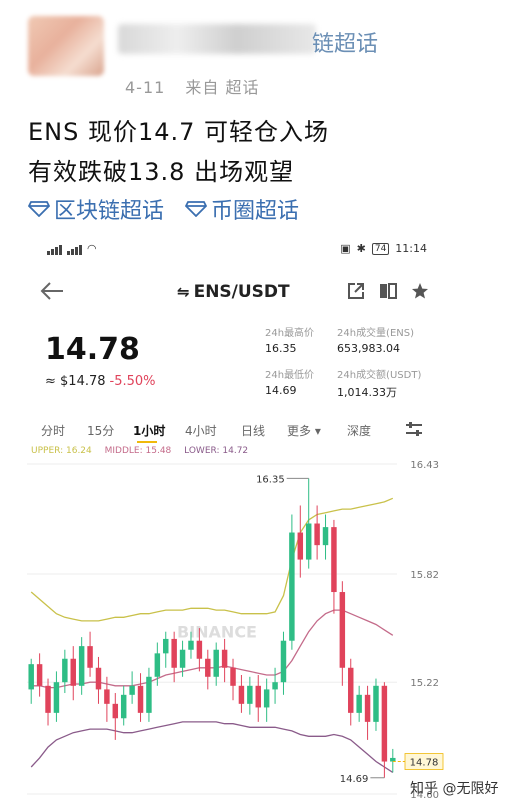  What do you see at coordinates (201, 430) in the screenshot?
I see `tab-4h: 4小时` at bounding box center [201, 430].